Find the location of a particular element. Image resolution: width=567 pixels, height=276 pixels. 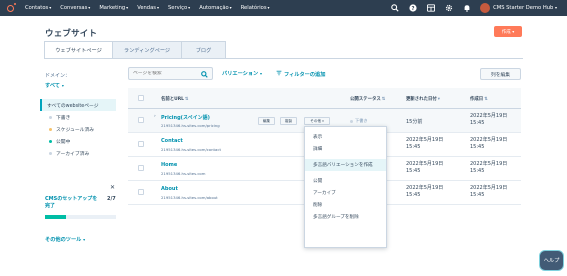

sidebar-item-draft: 下書き is located at coordinates (78, 117).